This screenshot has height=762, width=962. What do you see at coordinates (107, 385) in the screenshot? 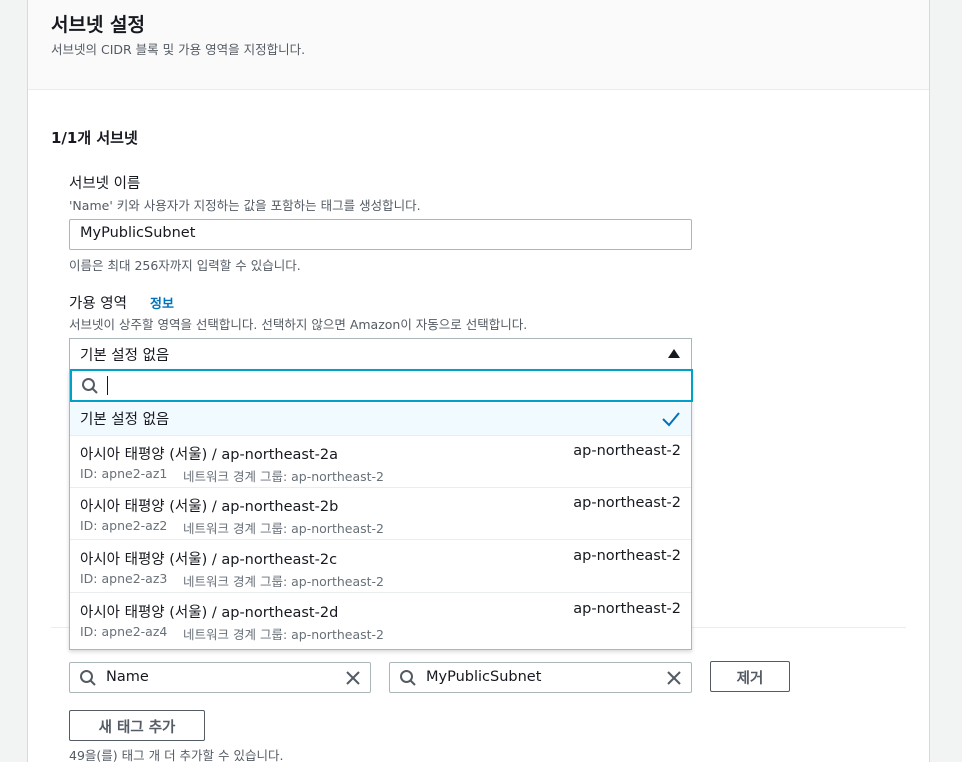
I see `text-cursor` at bounding box center [107, 385].